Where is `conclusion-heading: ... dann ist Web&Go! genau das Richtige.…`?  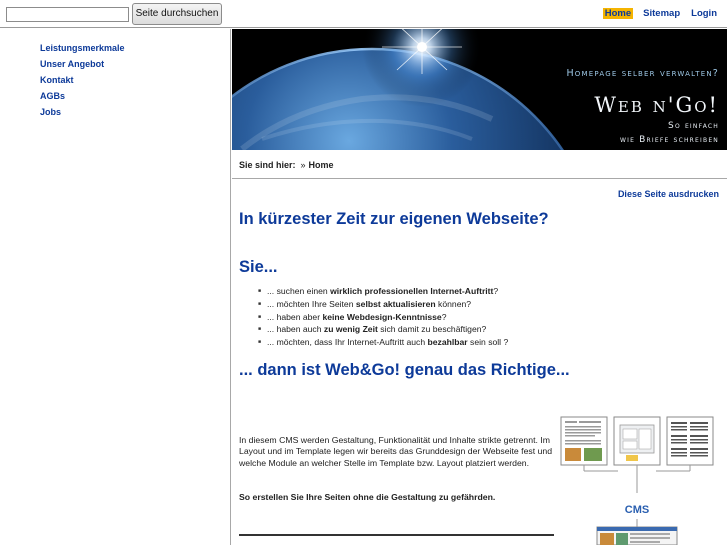 conclusion-heading: ... dann ist Web&Go! genau das Richtige.… is located at coordinates (404, 370).